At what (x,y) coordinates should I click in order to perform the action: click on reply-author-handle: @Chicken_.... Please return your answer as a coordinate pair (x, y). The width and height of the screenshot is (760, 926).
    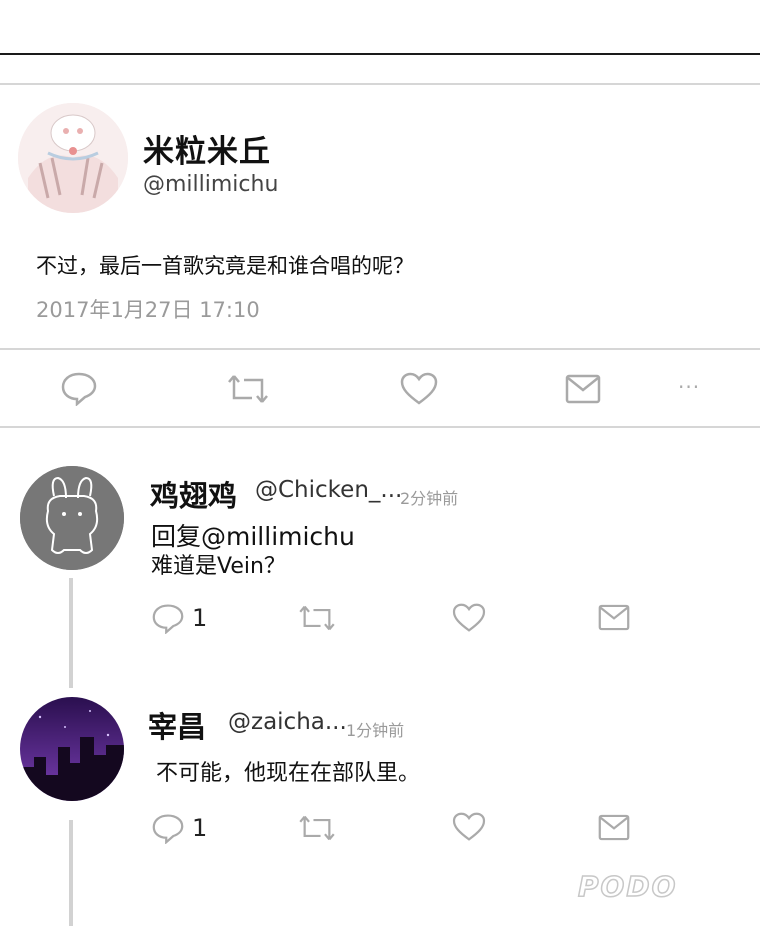
    Looking at the image, I should click on (328, 490).